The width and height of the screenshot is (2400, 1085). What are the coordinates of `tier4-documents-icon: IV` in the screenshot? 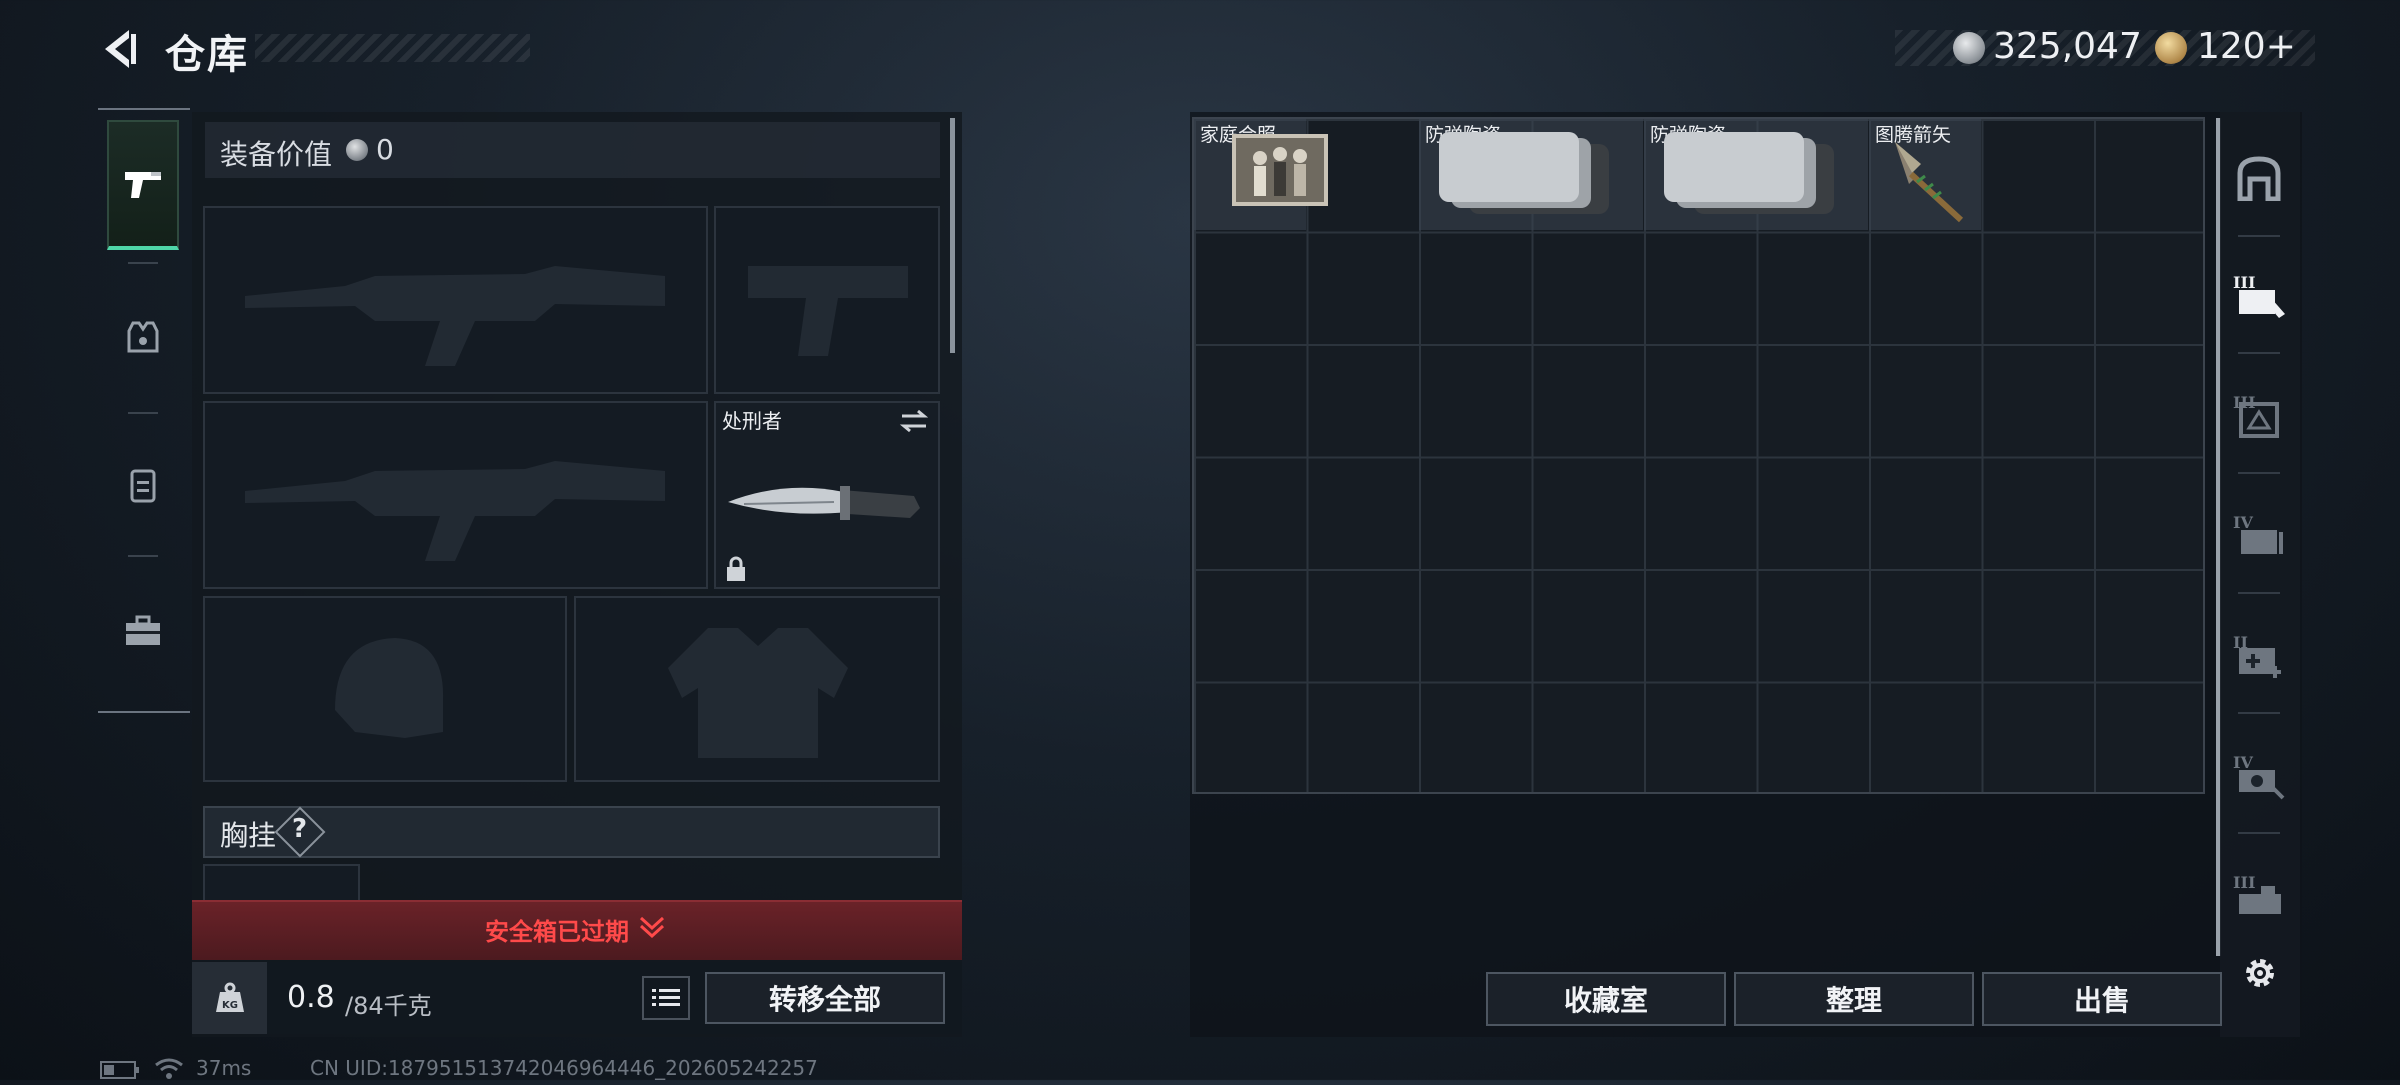 It's located at (2258, 533).